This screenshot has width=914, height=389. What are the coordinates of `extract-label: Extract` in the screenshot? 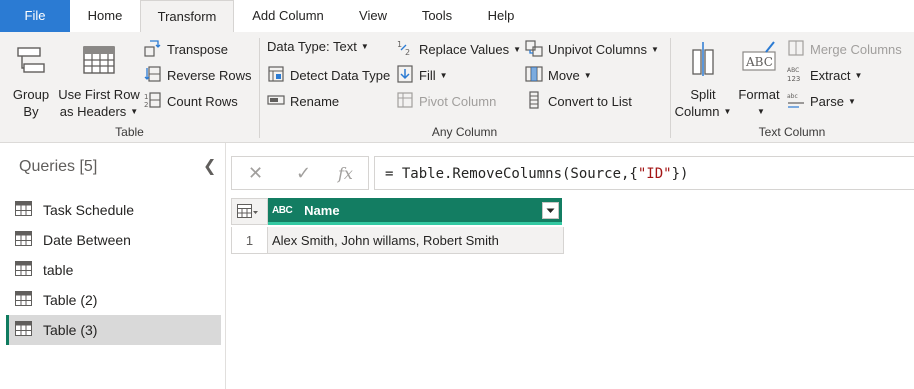 It's located at (830, 75).